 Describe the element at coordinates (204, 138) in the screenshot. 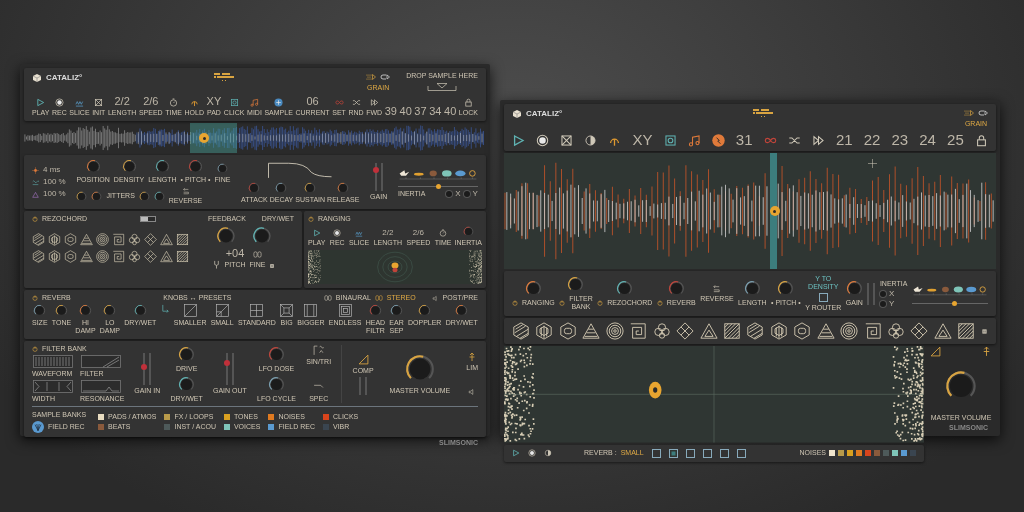

I see `playhead-marker` at that location.